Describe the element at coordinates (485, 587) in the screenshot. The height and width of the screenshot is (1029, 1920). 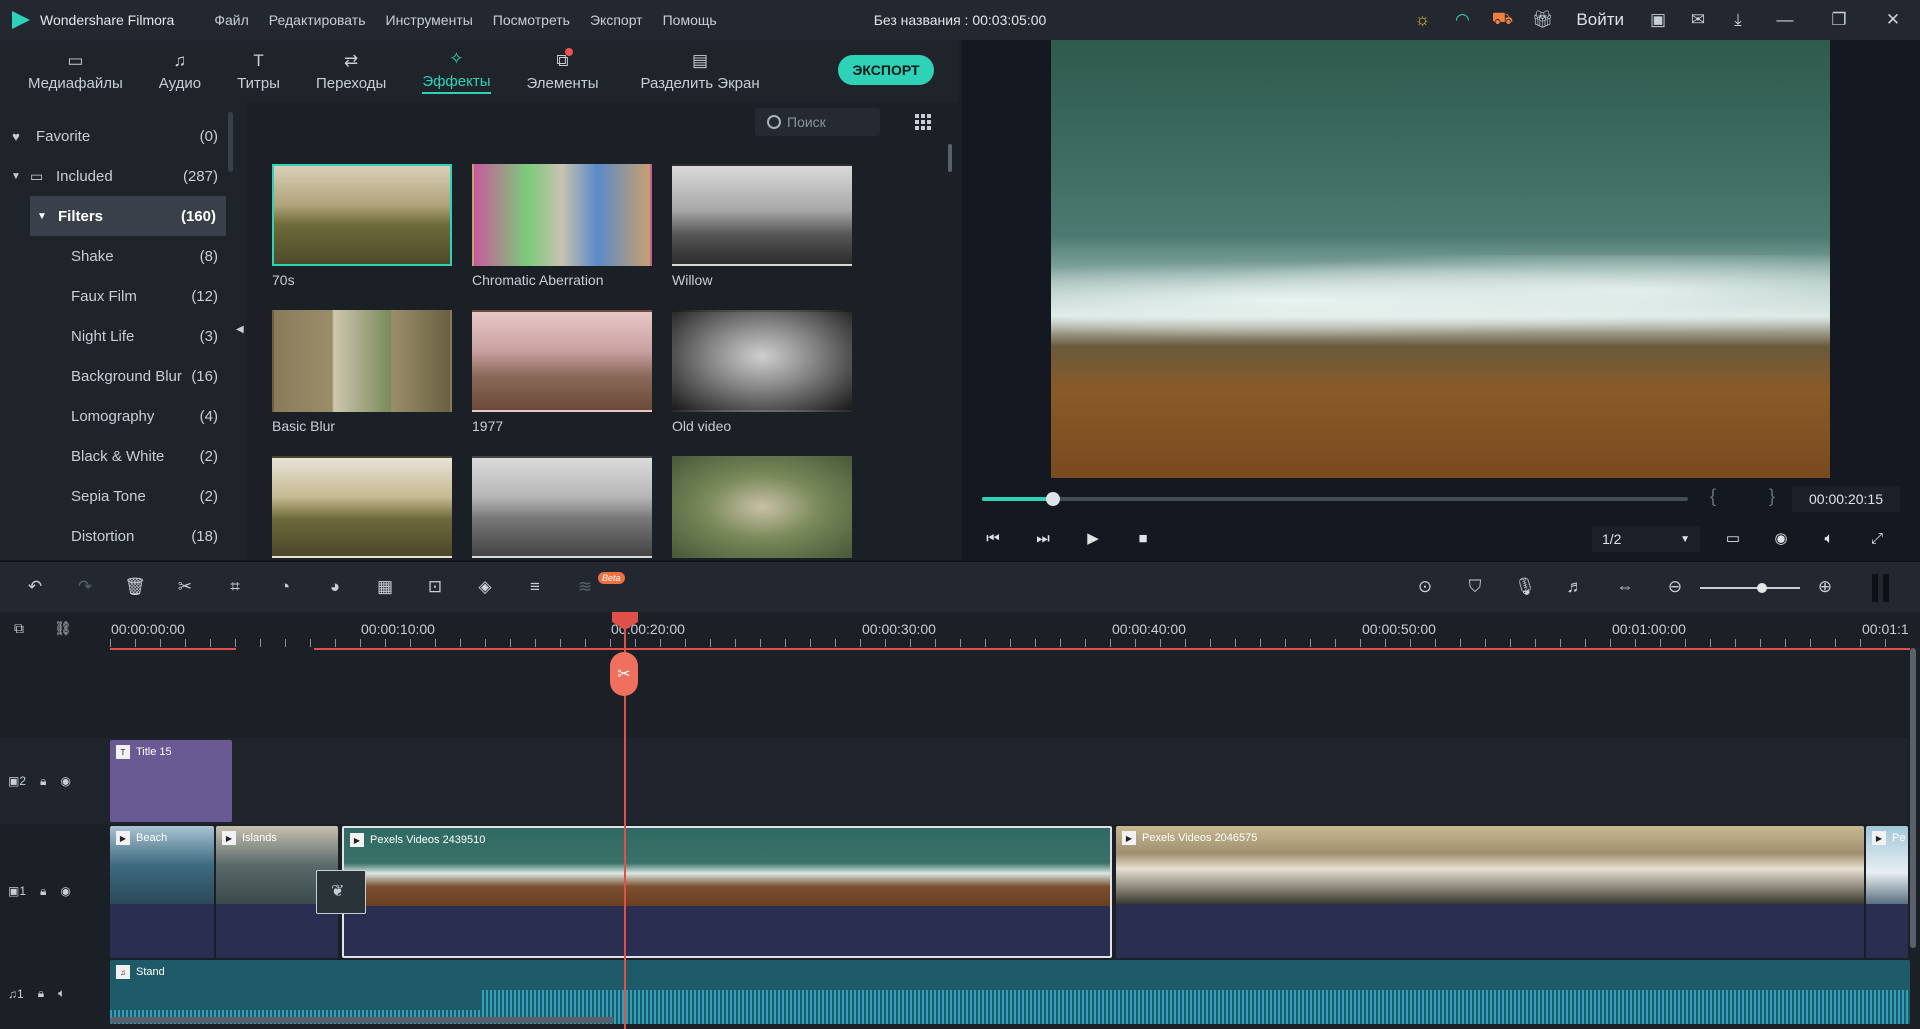
I see `keyframe-icon: ◈` at that location.